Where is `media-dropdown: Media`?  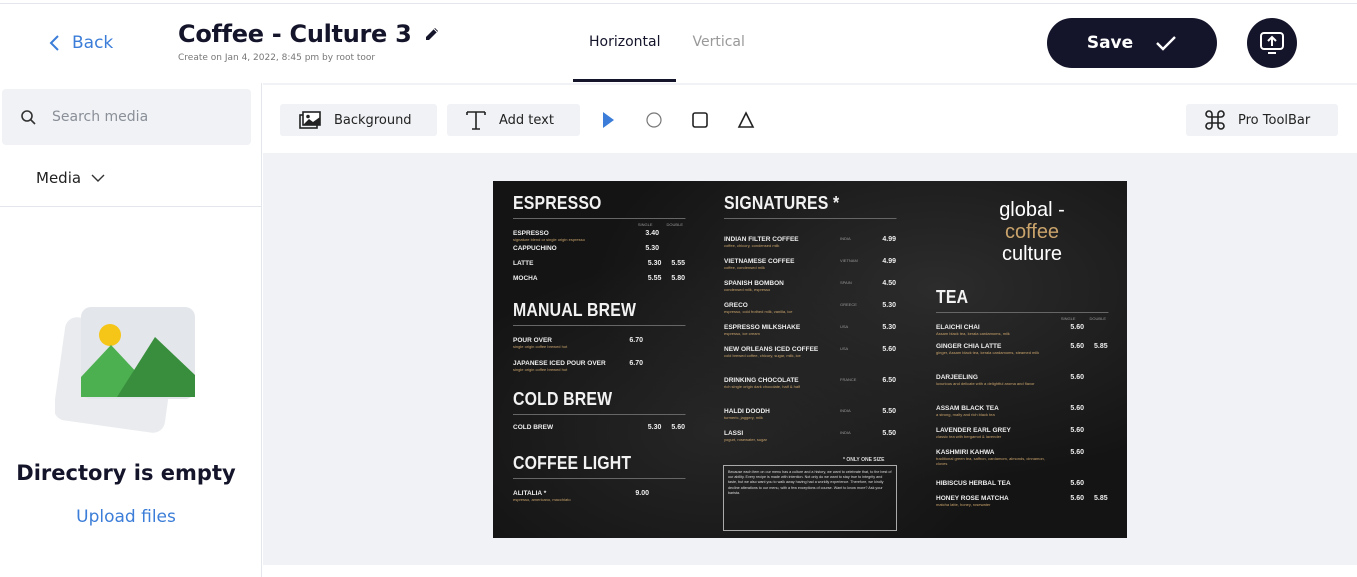
media-dropdown: Media is located at coordinates (70, 178).